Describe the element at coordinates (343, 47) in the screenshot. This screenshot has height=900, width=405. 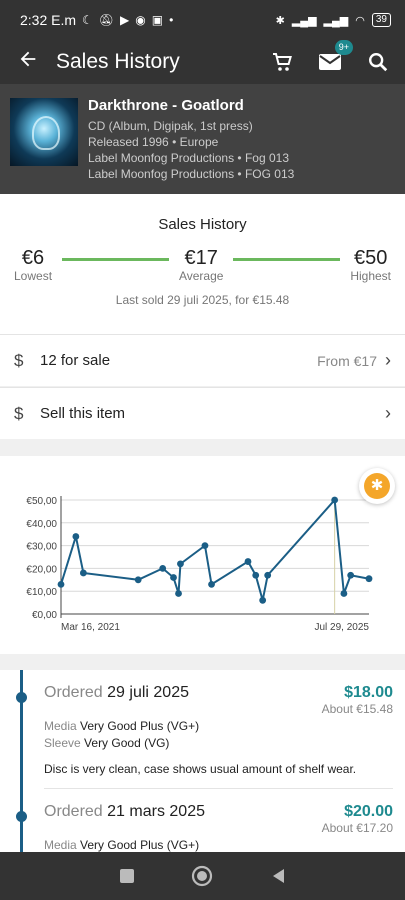
I see `messages-badge: 9+` at that location.